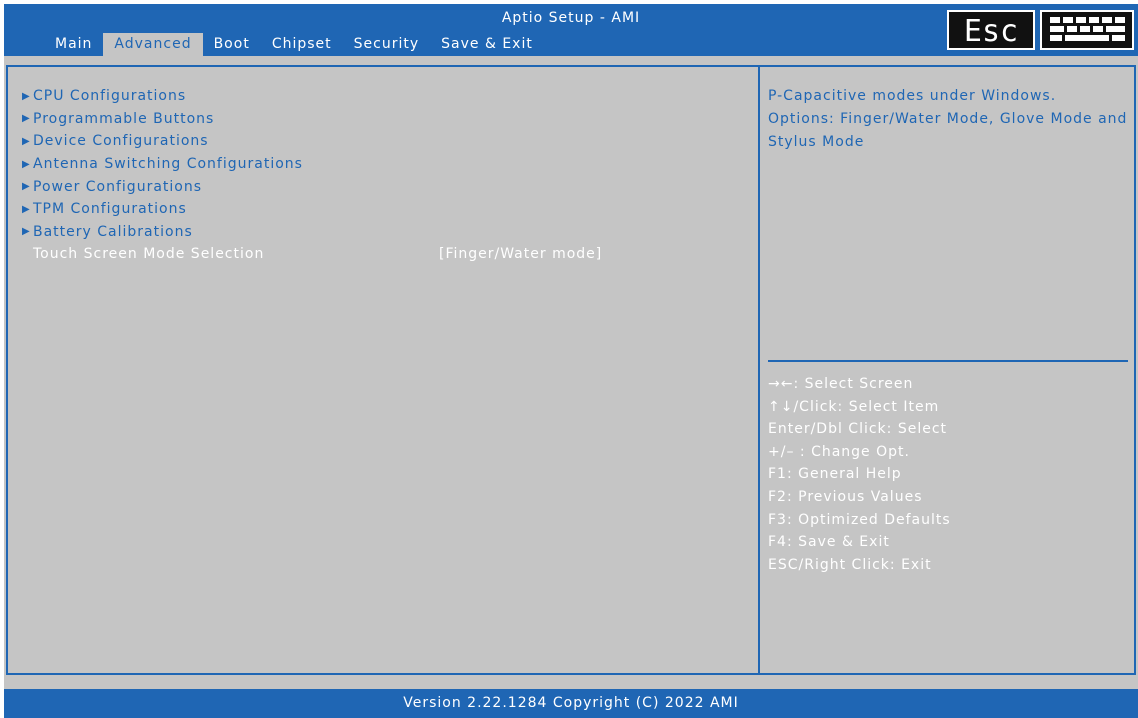 The width and height of the screenshot is (1138, 718). I want to click on menu-item-label: Battery Calibrations, so click(113, 231).